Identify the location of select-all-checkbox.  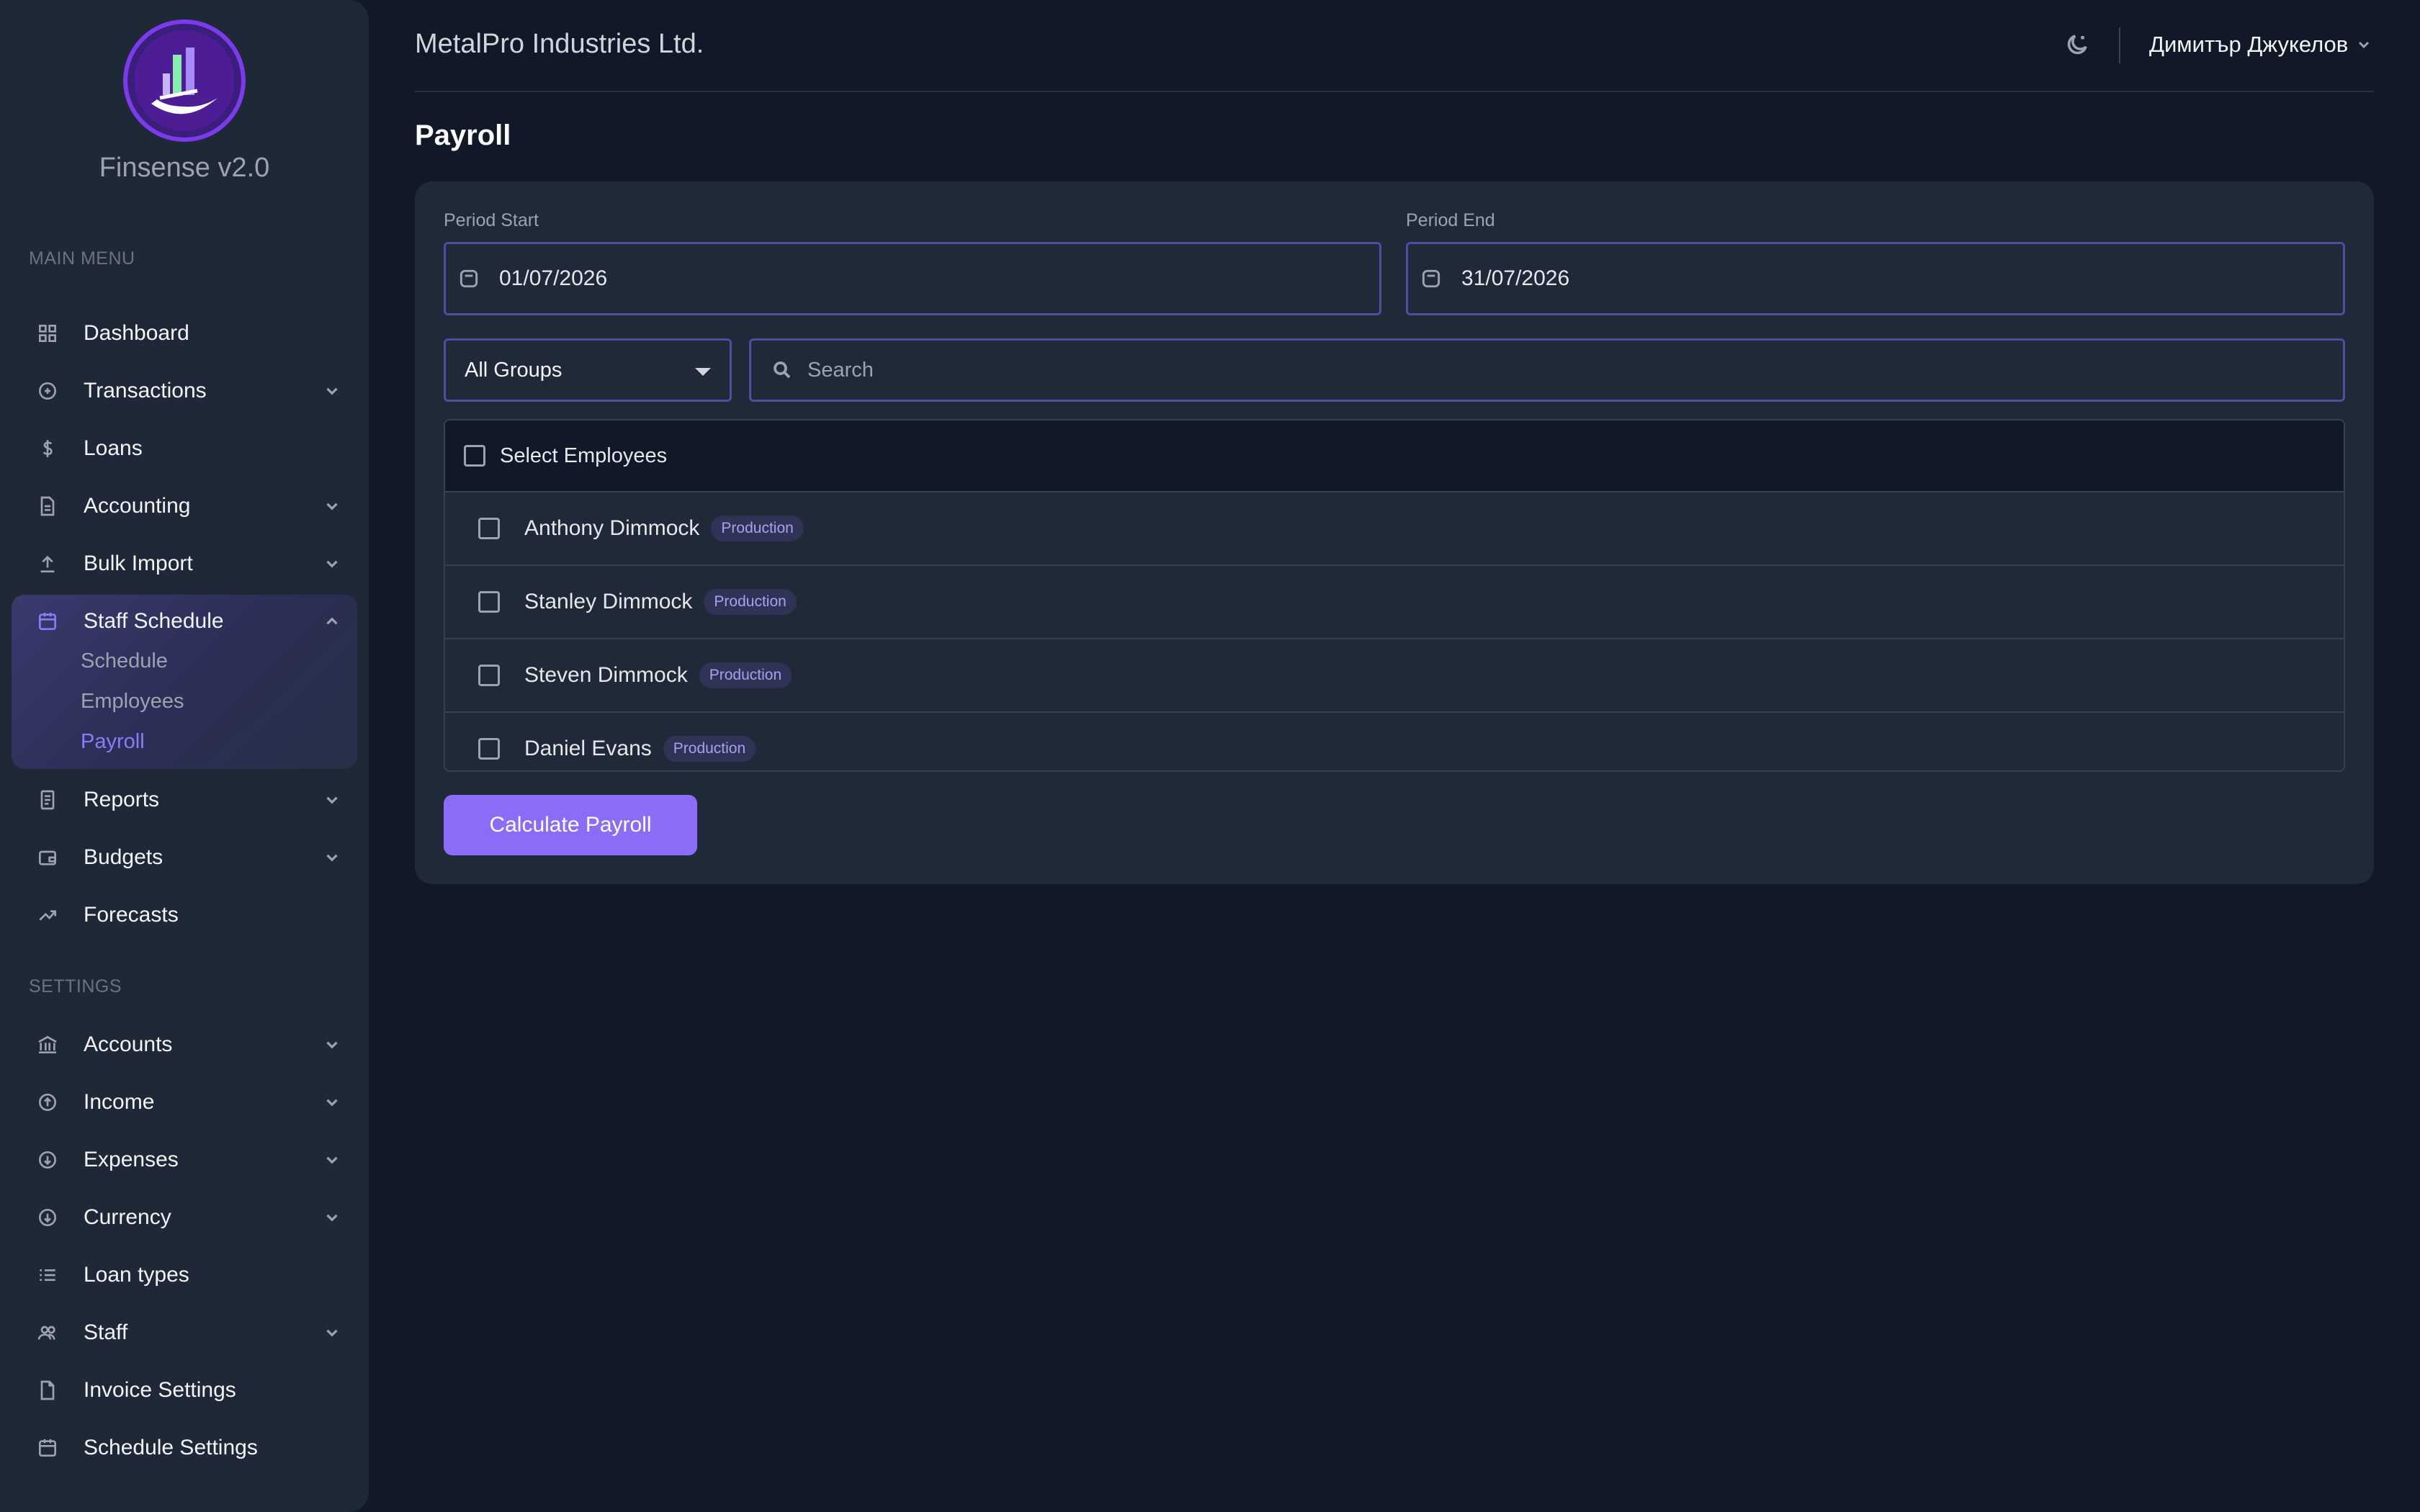
(474, 456).